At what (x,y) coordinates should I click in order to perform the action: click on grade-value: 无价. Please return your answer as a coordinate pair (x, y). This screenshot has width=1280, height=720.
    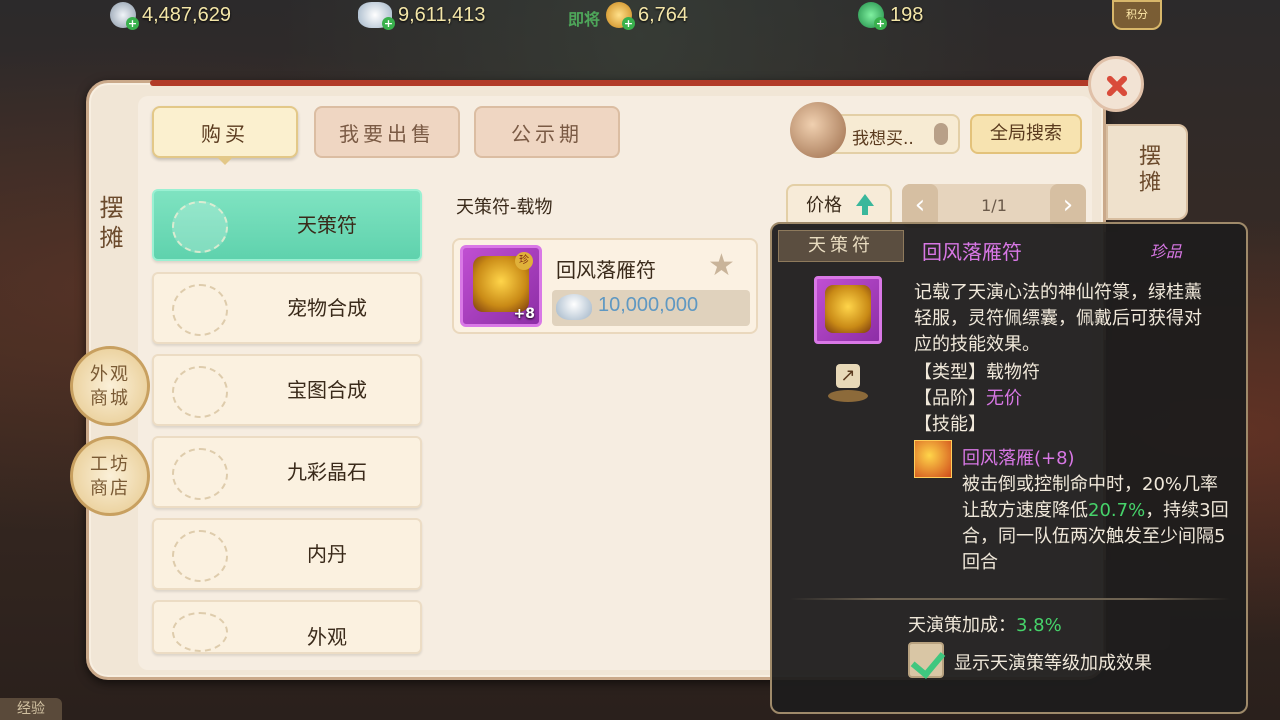
    Looking at the image, I should click on (1004, 398).